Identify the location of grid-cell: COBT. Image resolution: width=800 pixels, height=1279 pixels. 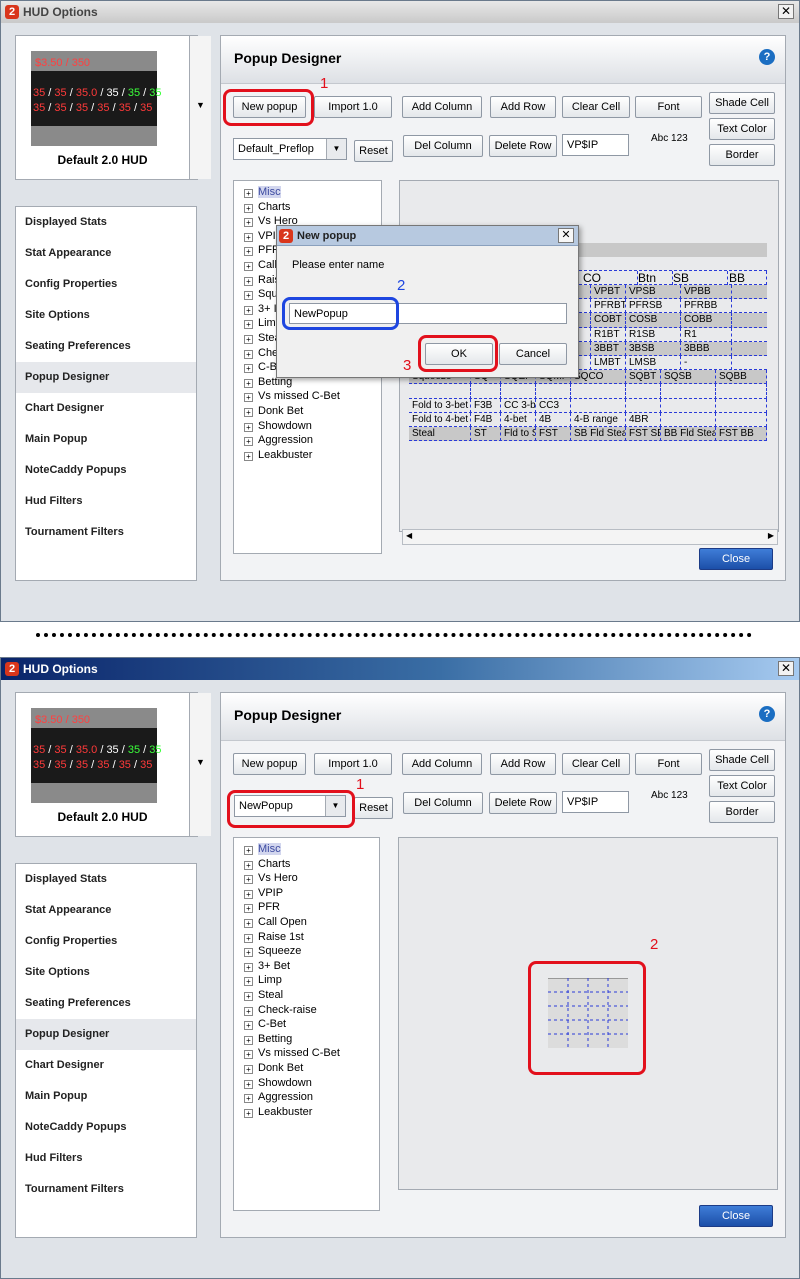
(608, 320).